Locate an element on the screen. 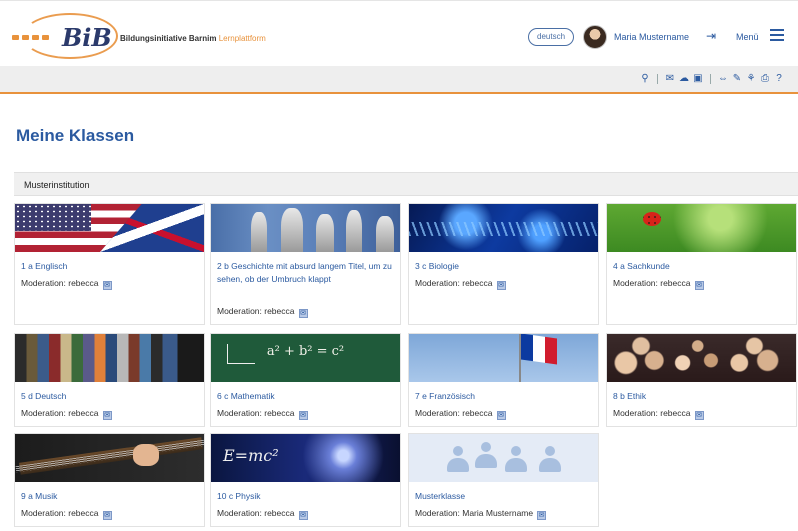 This screenshot has height=531, width=798. class-card-deutsch: 5 d Deutsch Moderation: rebecca ✉ is located at coordinates (109, 380).